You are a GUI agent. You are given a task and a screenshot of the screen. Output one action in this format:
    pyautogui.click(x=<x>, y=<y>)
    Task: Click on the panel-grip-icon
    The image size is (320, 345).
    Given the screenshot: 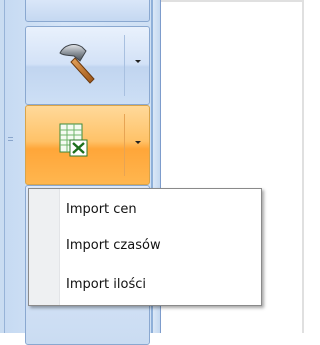 What is the action you would take?
    pyautogui.click(x=11, y=142)
    